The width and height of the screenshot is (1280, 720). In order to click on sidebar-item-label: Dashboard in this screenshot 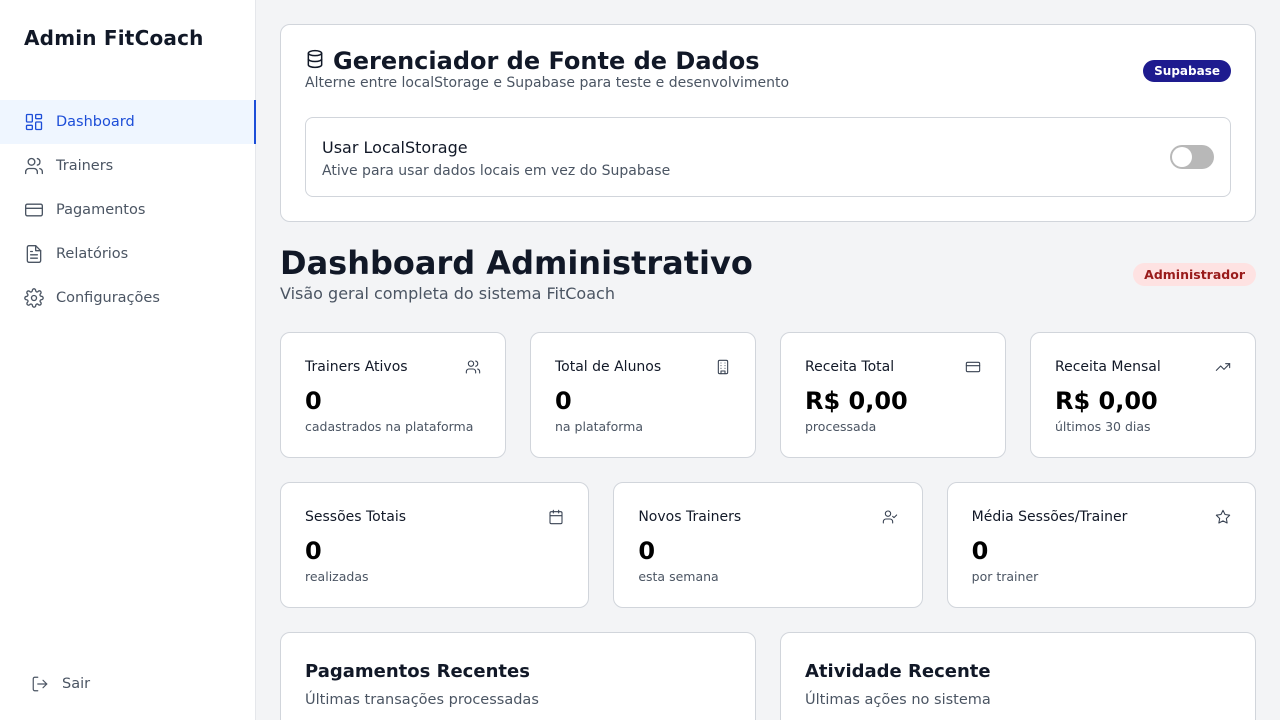, I will do `click(95, 122)`.